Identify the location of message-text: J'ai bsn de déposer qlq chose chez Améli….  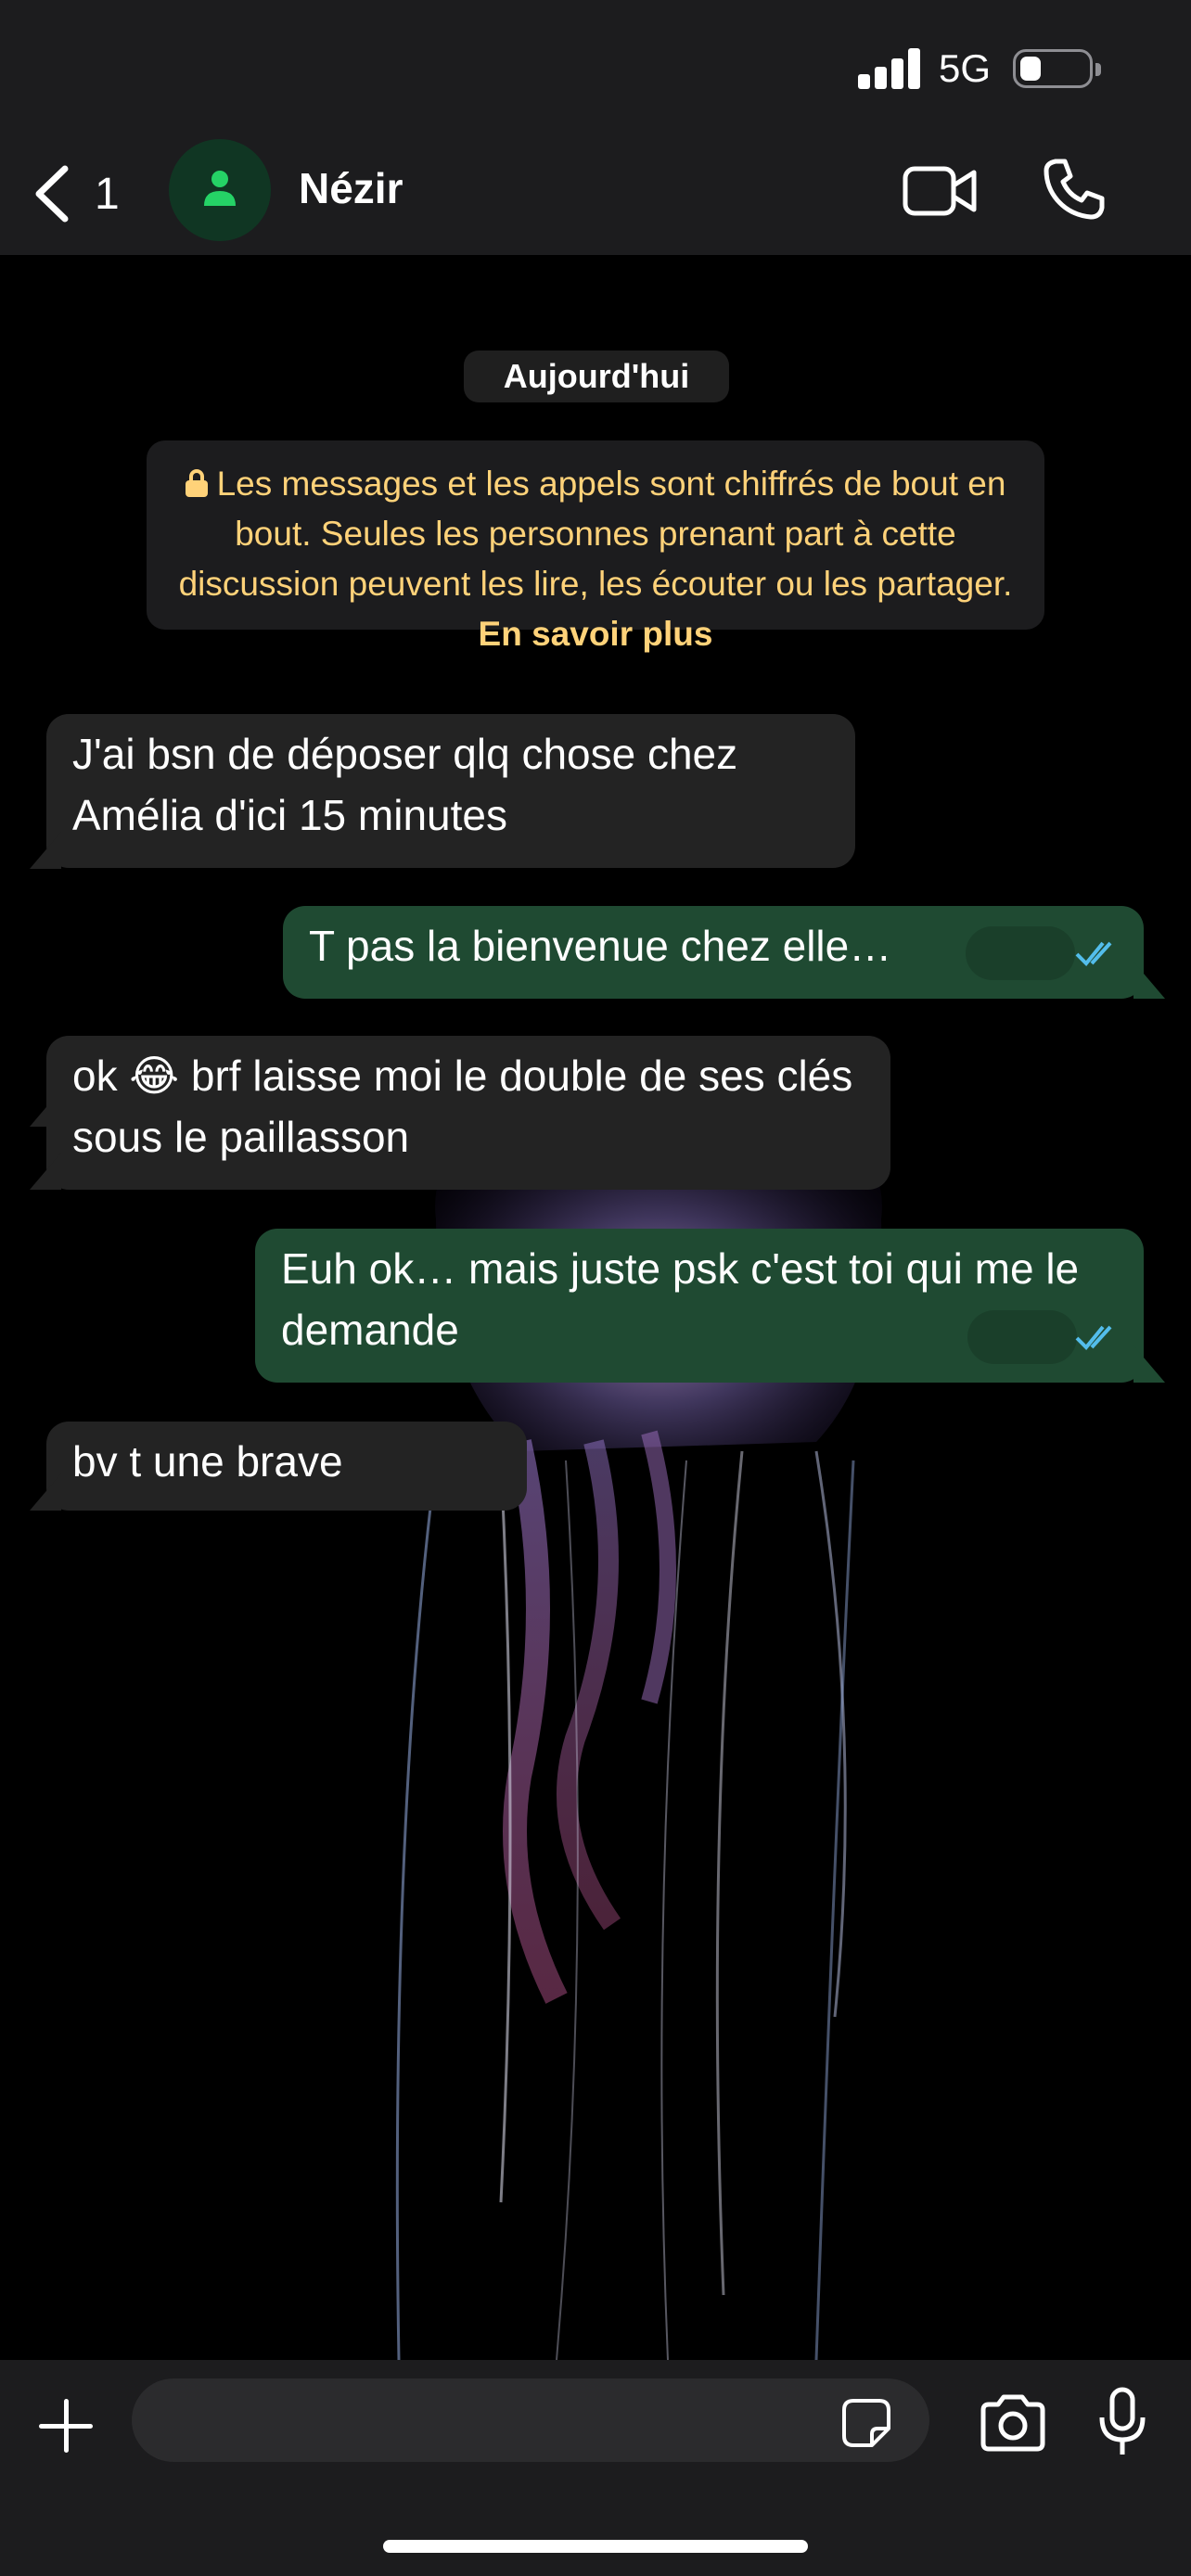
(405, 784).